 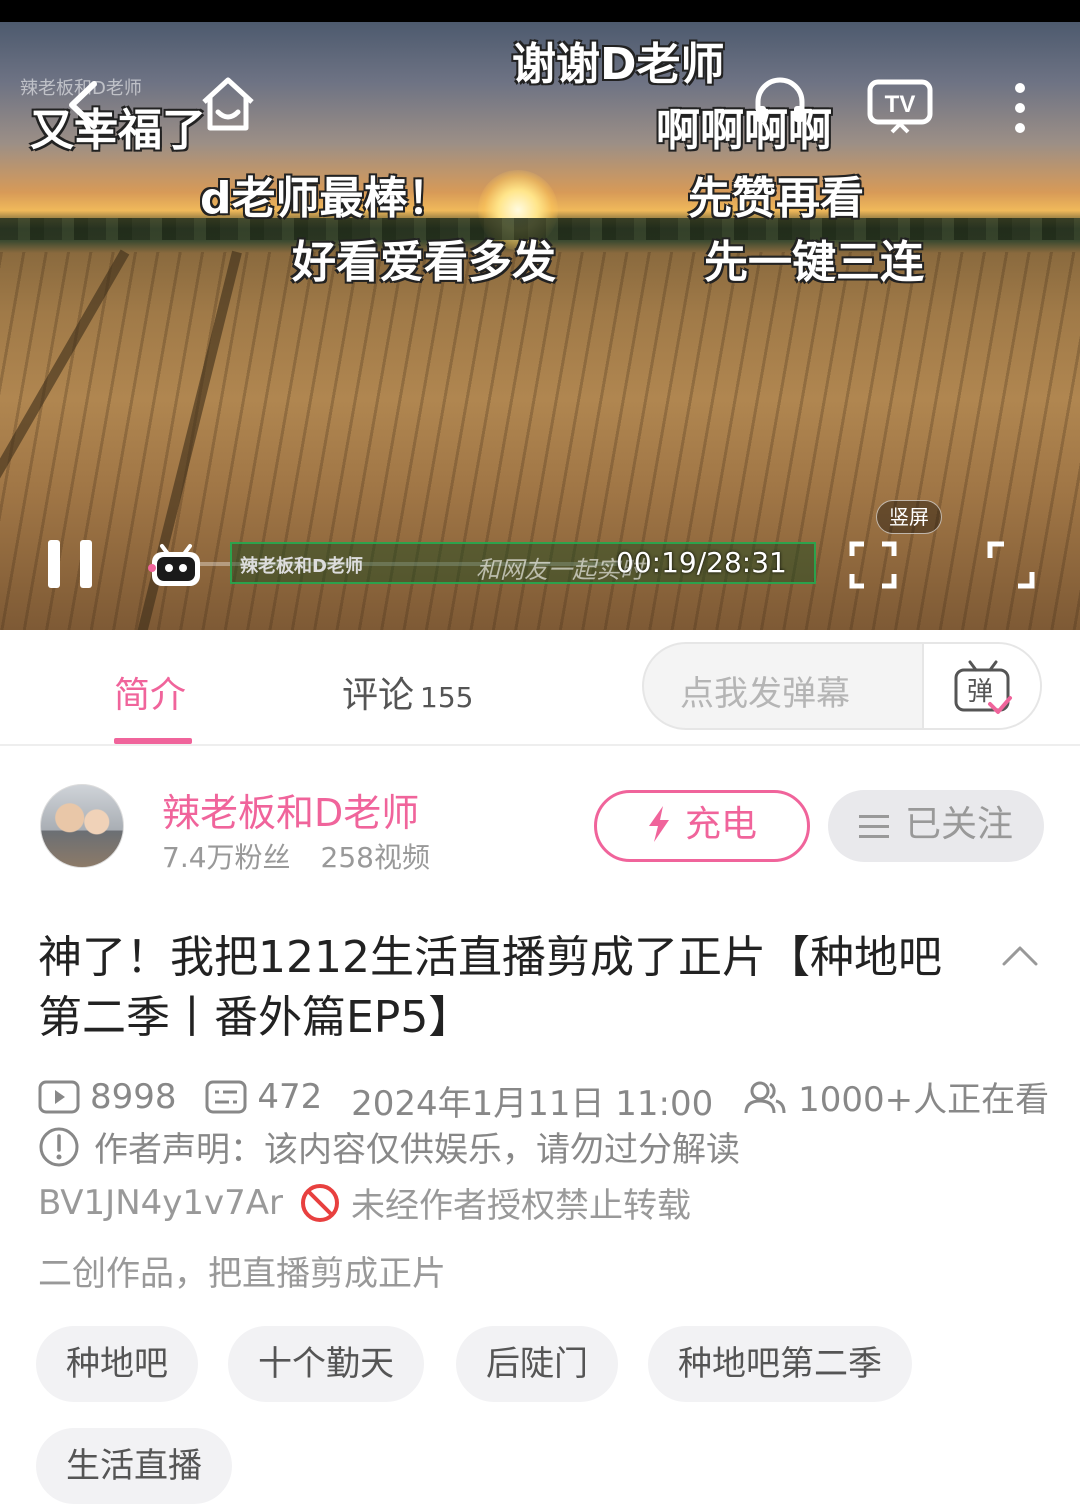 I want to click on video-stats-row: 8998 472 2024年1月11日 11:00 1000+人正在看, so click(x=552, y=1098).